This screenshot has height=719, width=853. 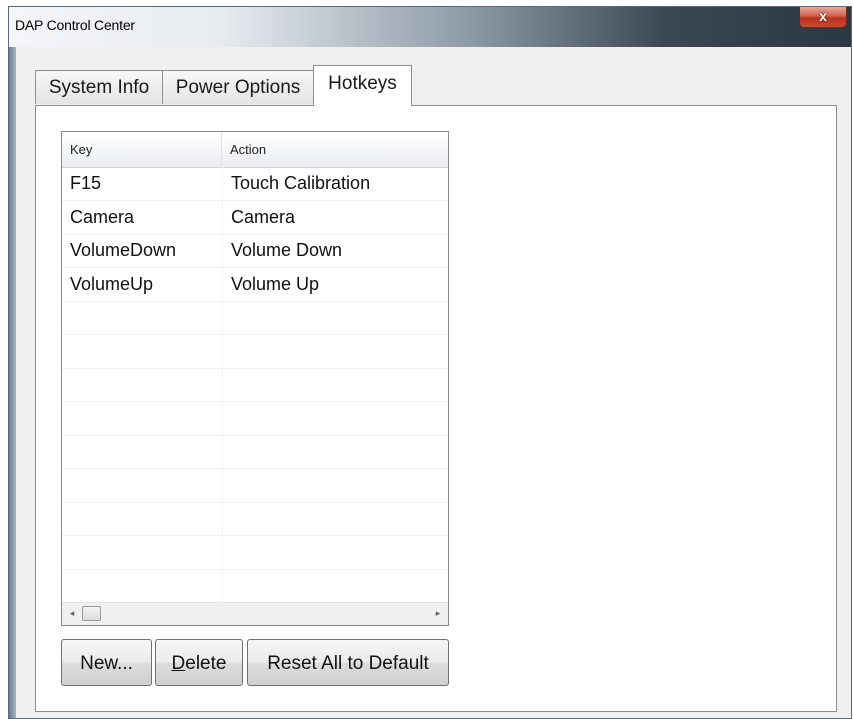 I want to click on delete-button-label: elete, so click(x=206, y=663).